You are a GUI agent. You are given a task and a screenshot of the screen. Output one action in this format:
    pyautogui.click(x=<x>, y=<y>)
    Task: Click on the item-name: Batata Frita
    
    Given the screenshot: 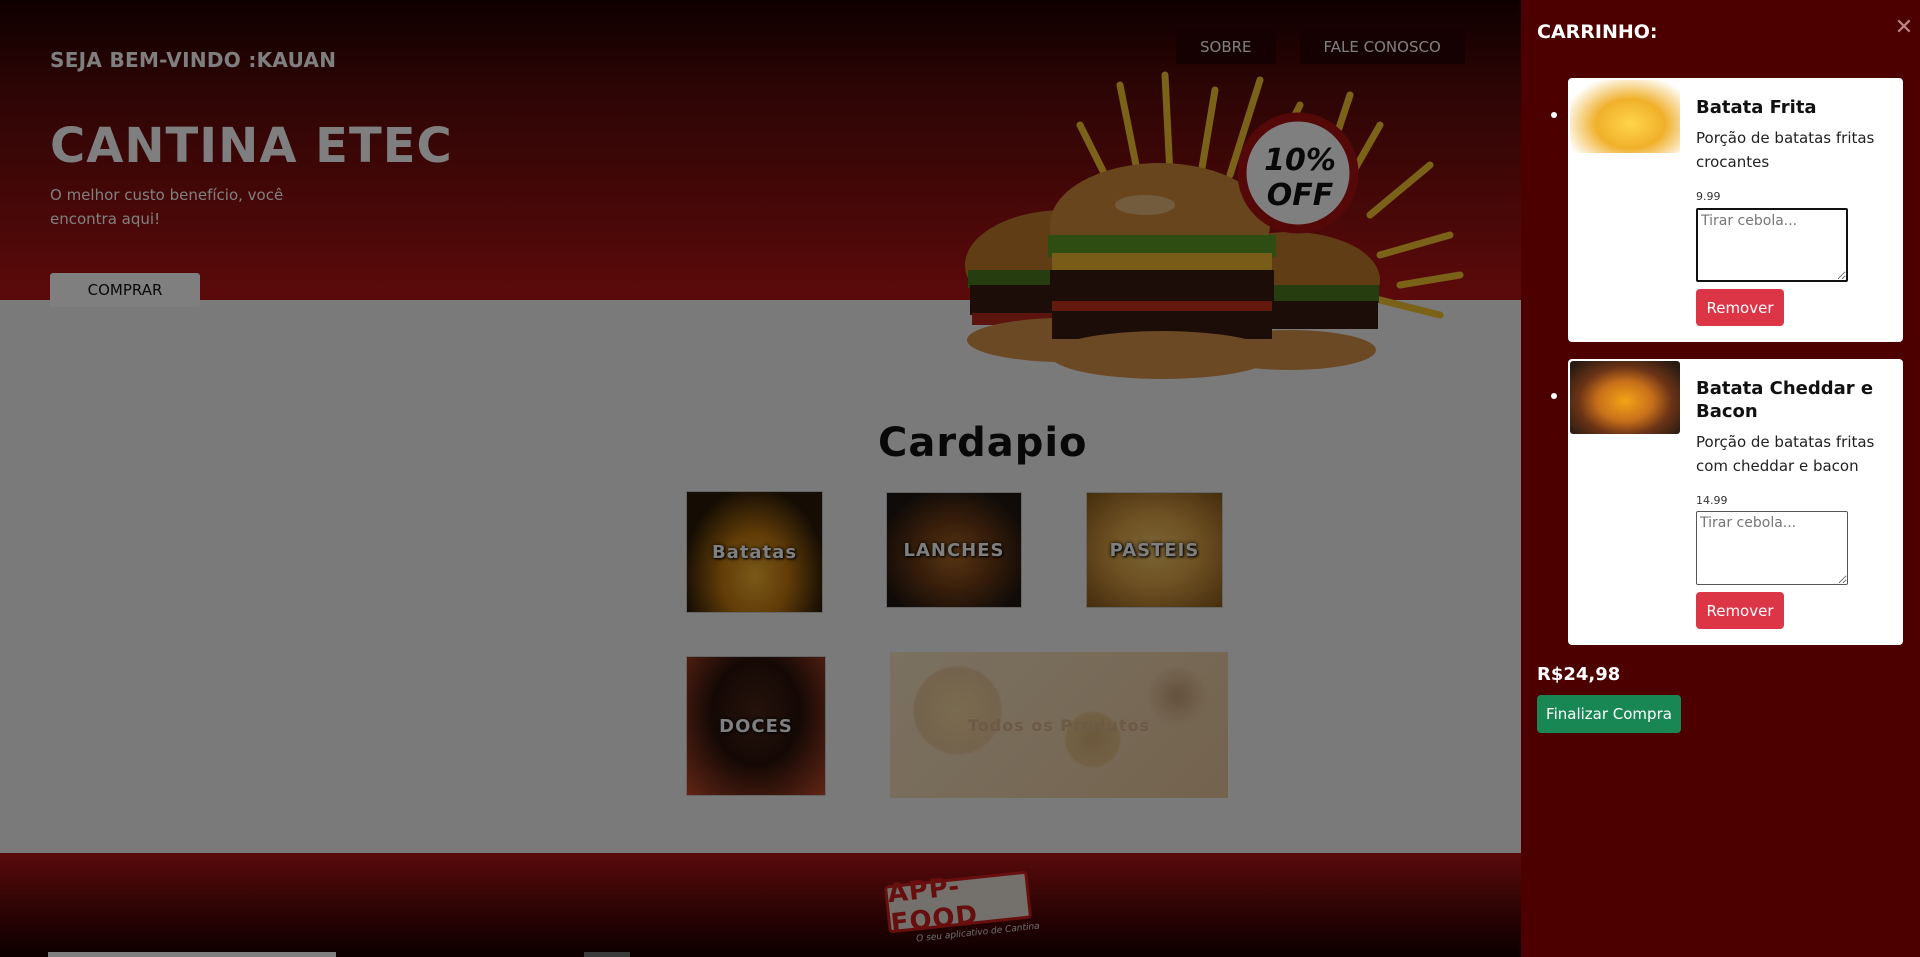 What is the action you would take?
    pyautogui.click(x=1756, y=107)
    